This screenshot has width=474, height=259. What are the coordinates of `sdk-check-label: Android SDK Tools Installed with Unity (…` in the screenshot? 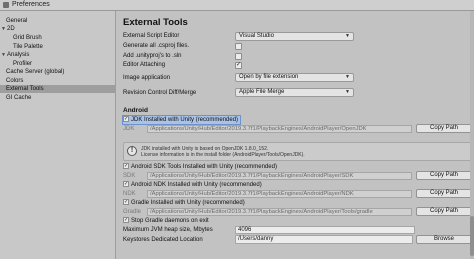 It's located at (204, 167).